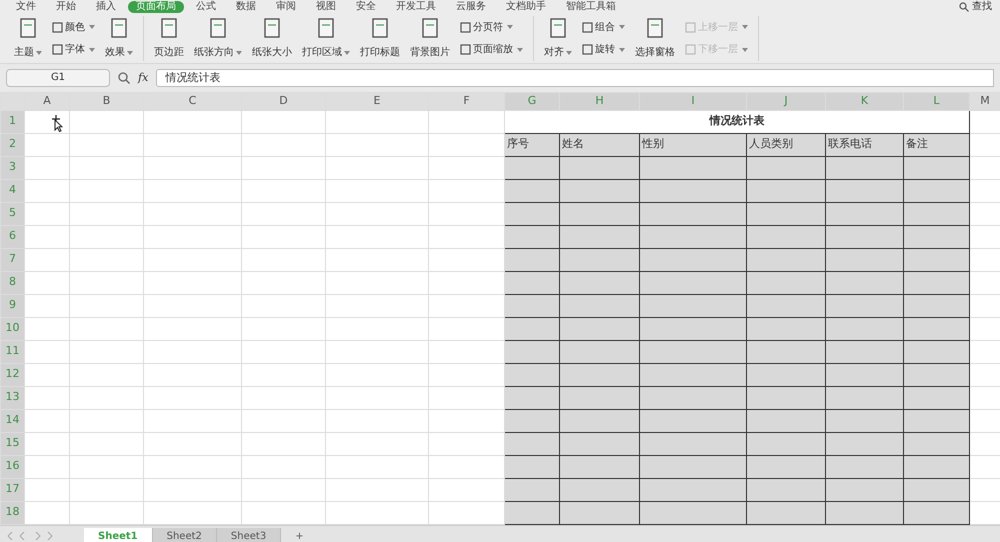 The width and height of the screenshot is (1000, 542). What do you see at coordinates (591, 7) in the screenshot?
I see `menu-tab: 智能工具箱` at bounding box center [591, 7].